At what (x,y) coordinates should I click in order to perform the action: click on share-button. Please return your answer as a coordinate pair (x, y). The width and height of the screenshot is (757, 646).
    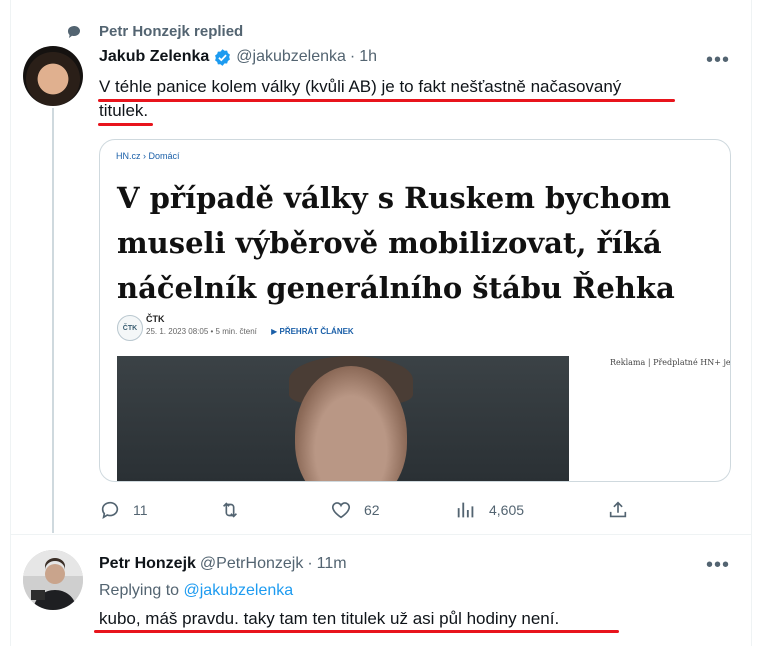
    Looking at the image, I should click on (624, 510).